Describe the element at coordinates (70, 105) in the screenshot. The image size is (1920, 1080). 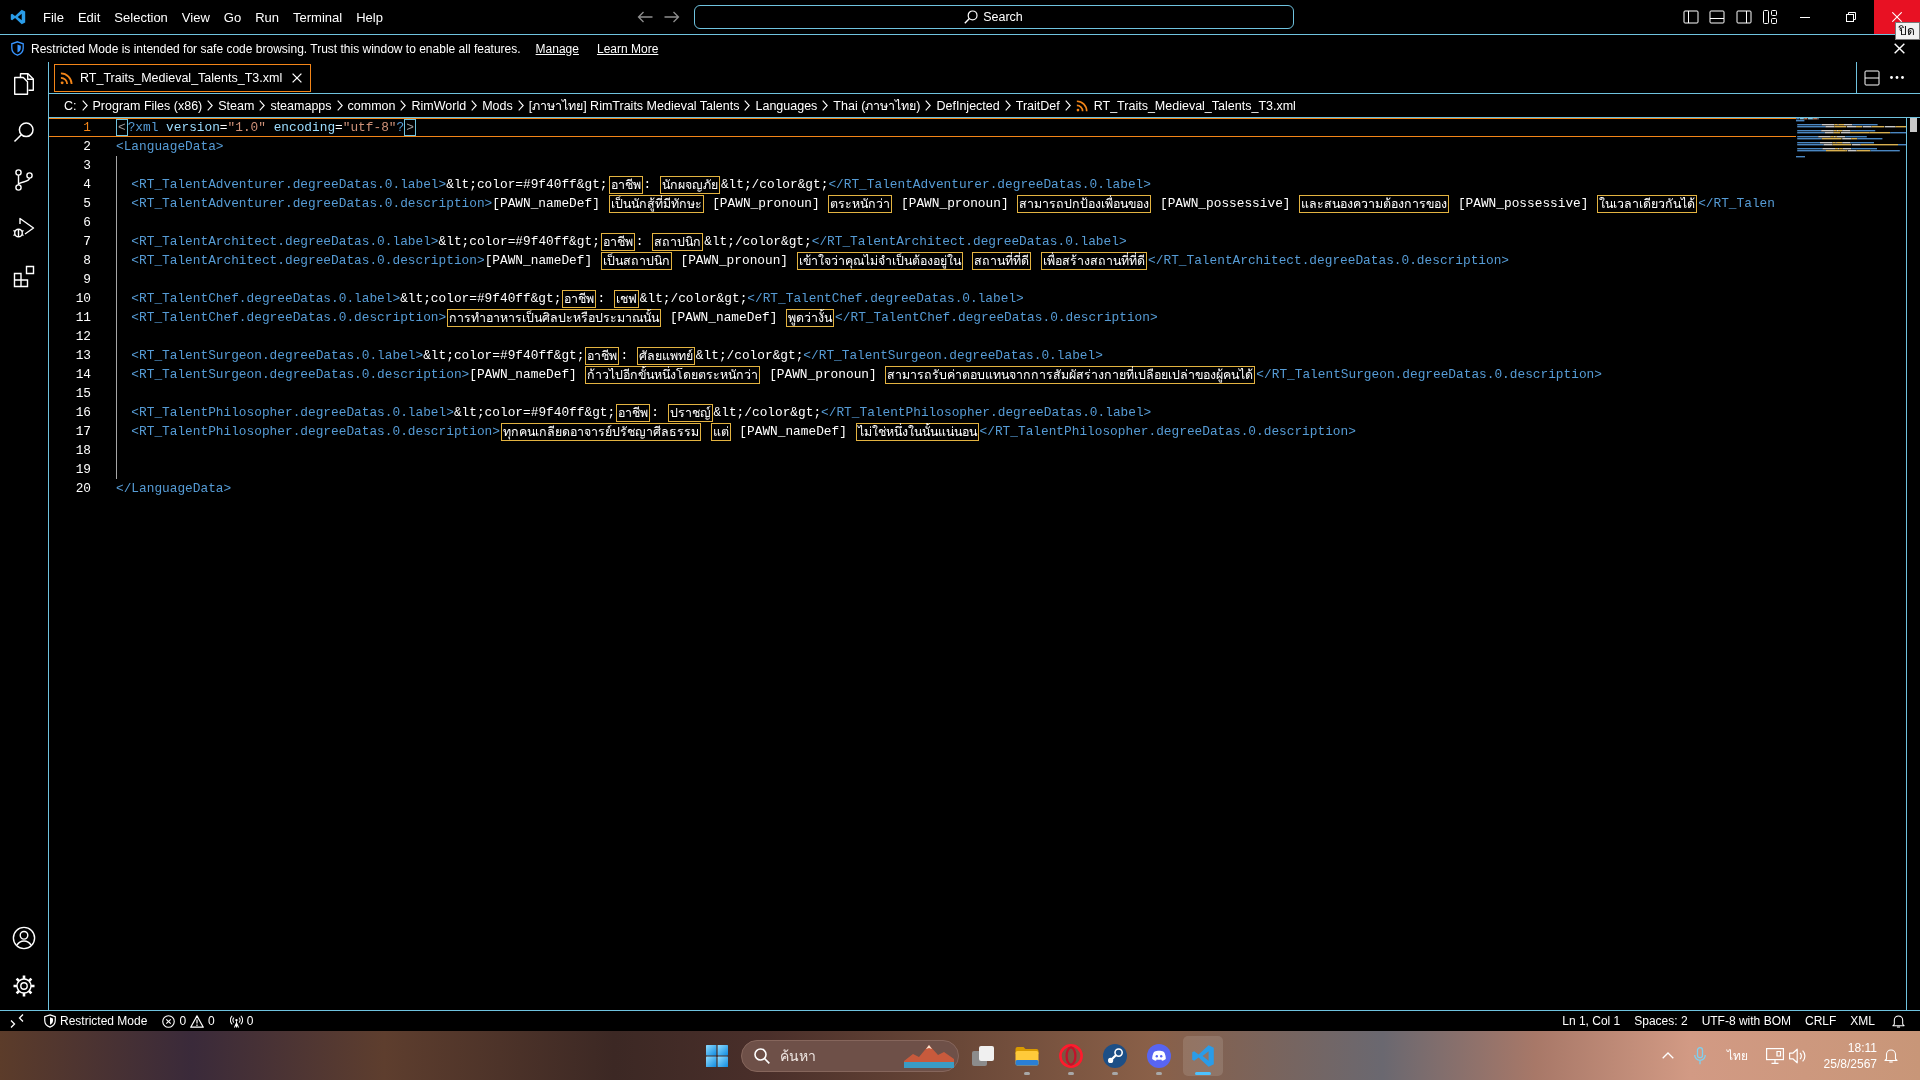
I see `breadcrumb-item: C:` at that location.